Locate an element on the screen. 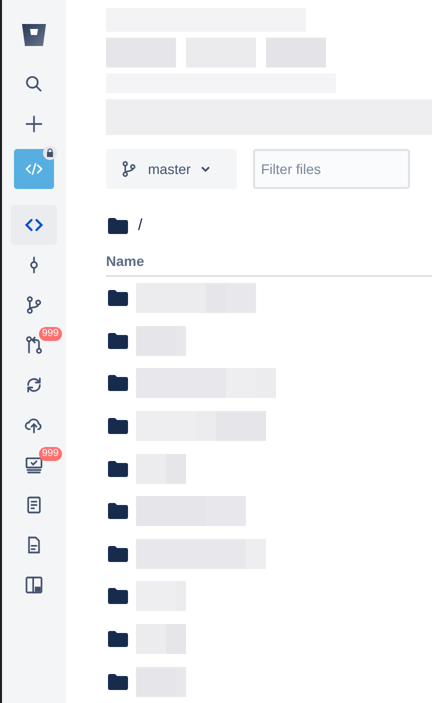 The image size is (432, 703). branch-dropdown: master is located at coordinates (171, 168).